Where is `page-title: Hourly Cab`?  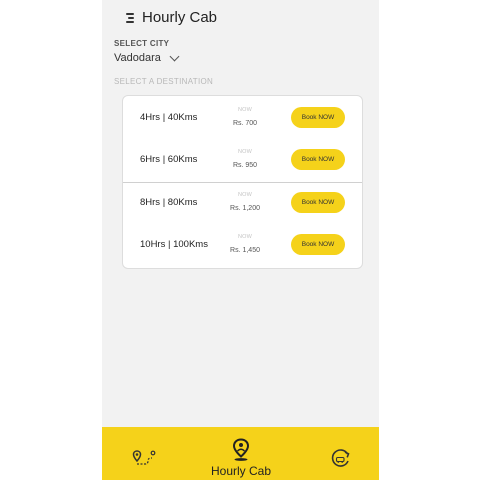
page-title: Hourly Cab is located at coordinates (180, 17).